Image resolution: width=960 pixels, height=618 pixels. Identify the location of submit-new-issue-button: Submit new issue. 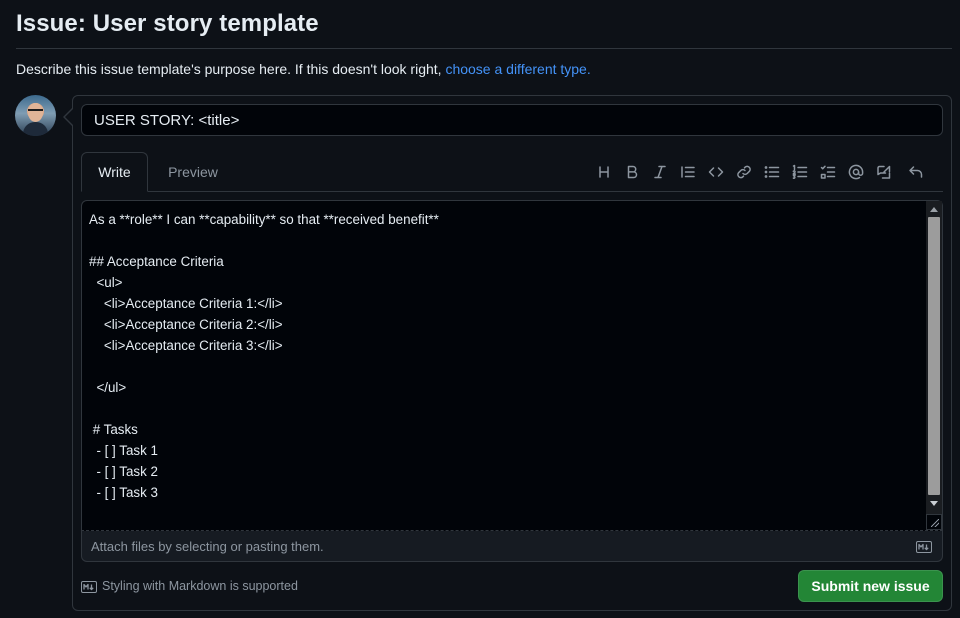
(870, 586).